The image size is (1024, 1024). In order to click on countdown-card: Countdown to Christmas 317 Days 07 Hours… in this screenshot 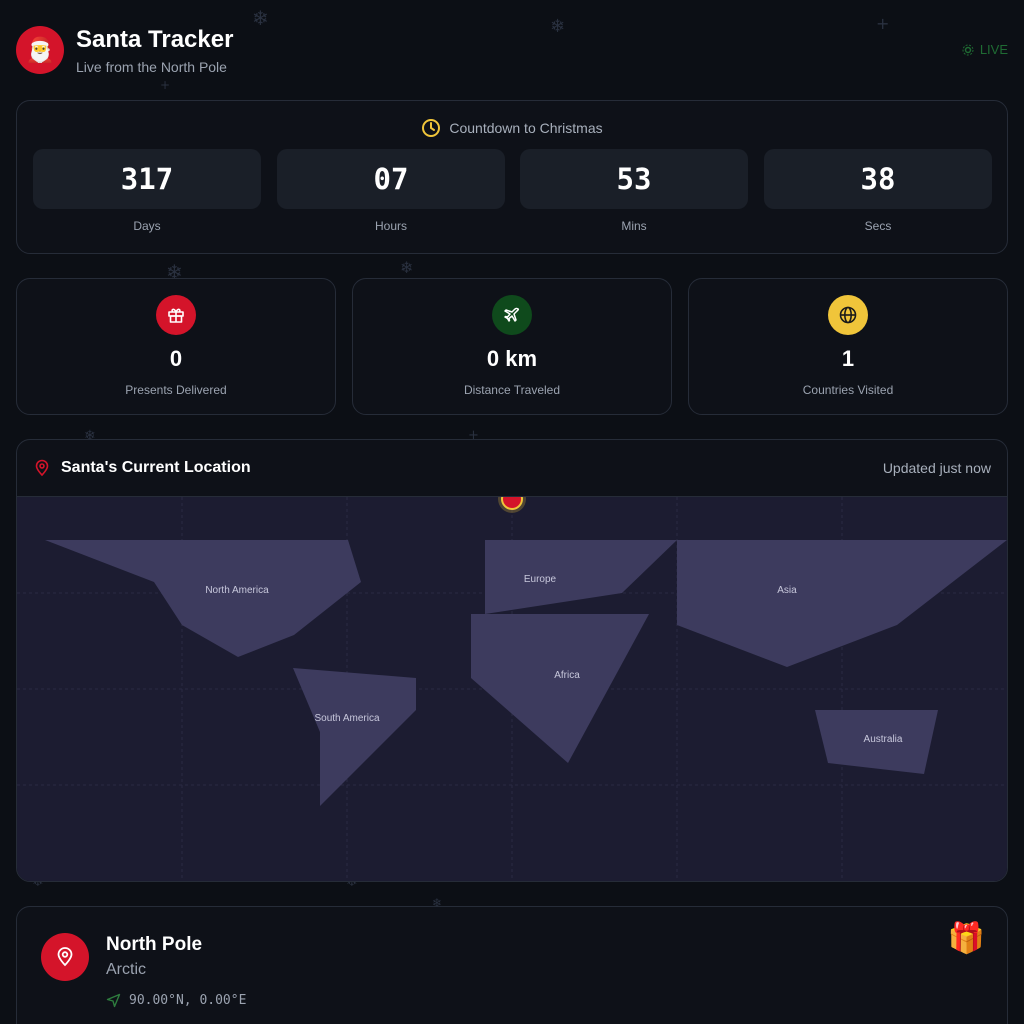, I will do `click(512, 177)`.